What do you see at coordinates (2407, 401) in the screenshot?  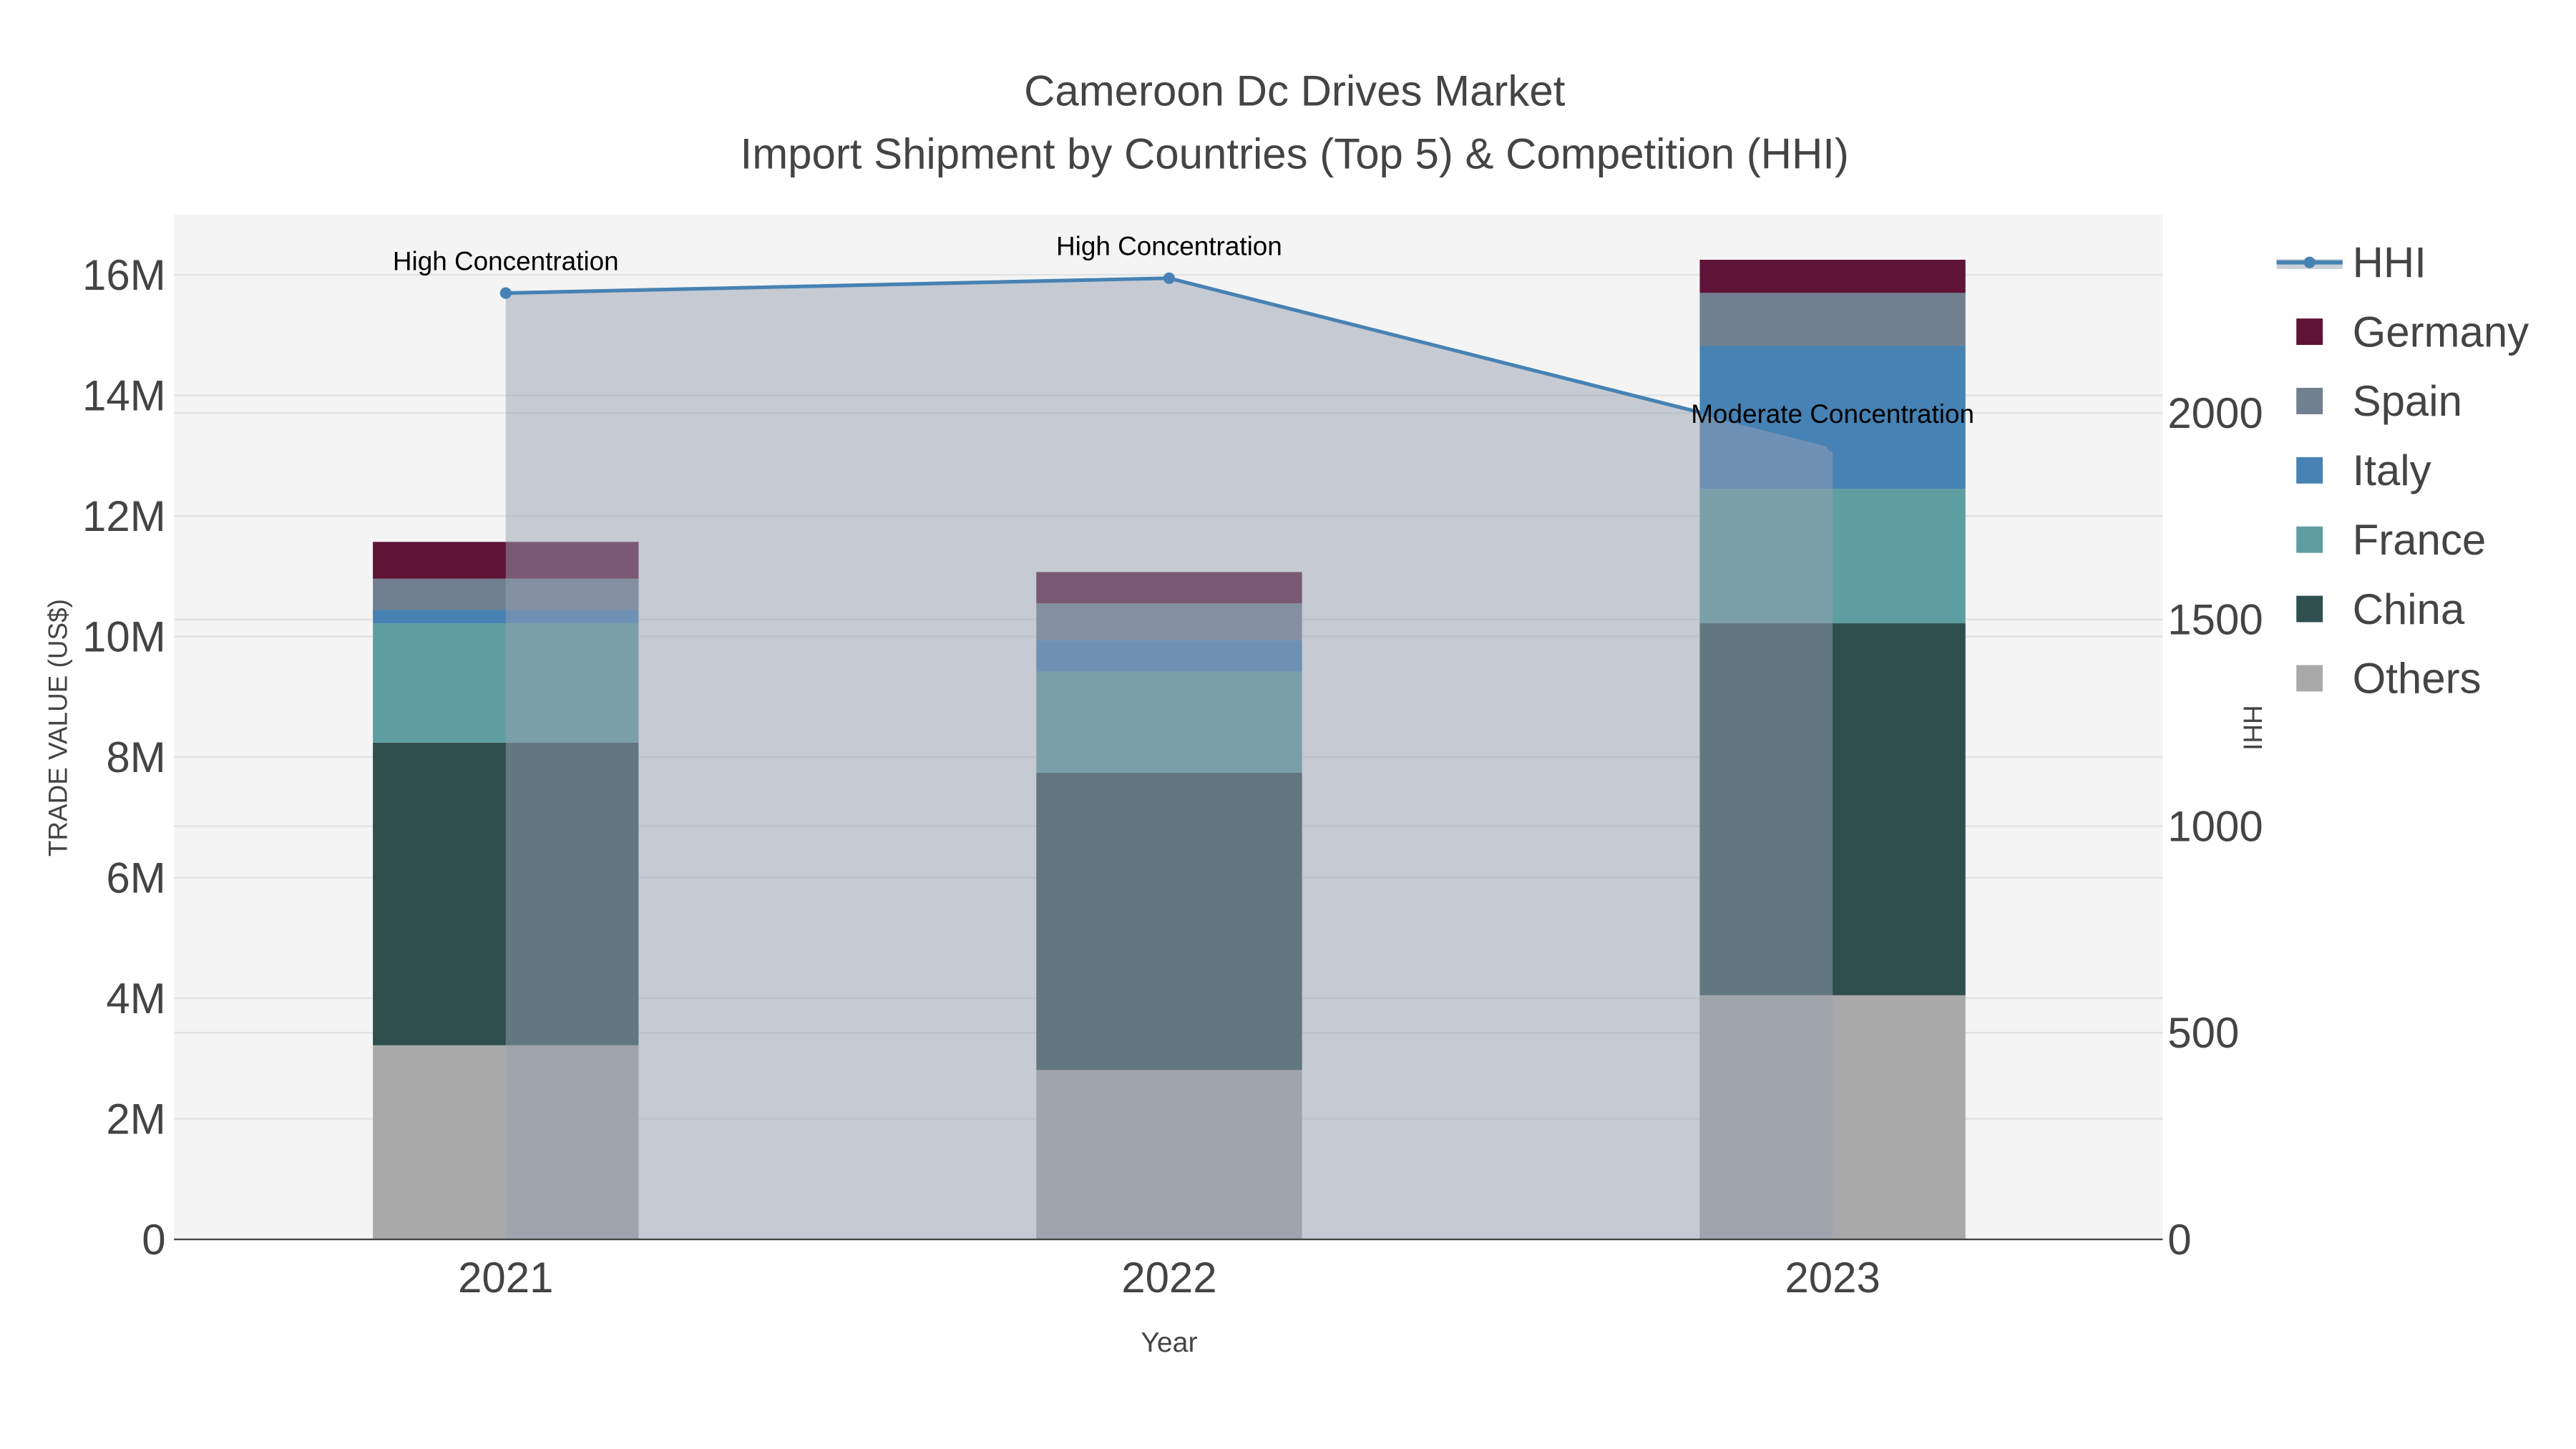 I see `legend-label: Spain` at bounding box center [2407, 401].